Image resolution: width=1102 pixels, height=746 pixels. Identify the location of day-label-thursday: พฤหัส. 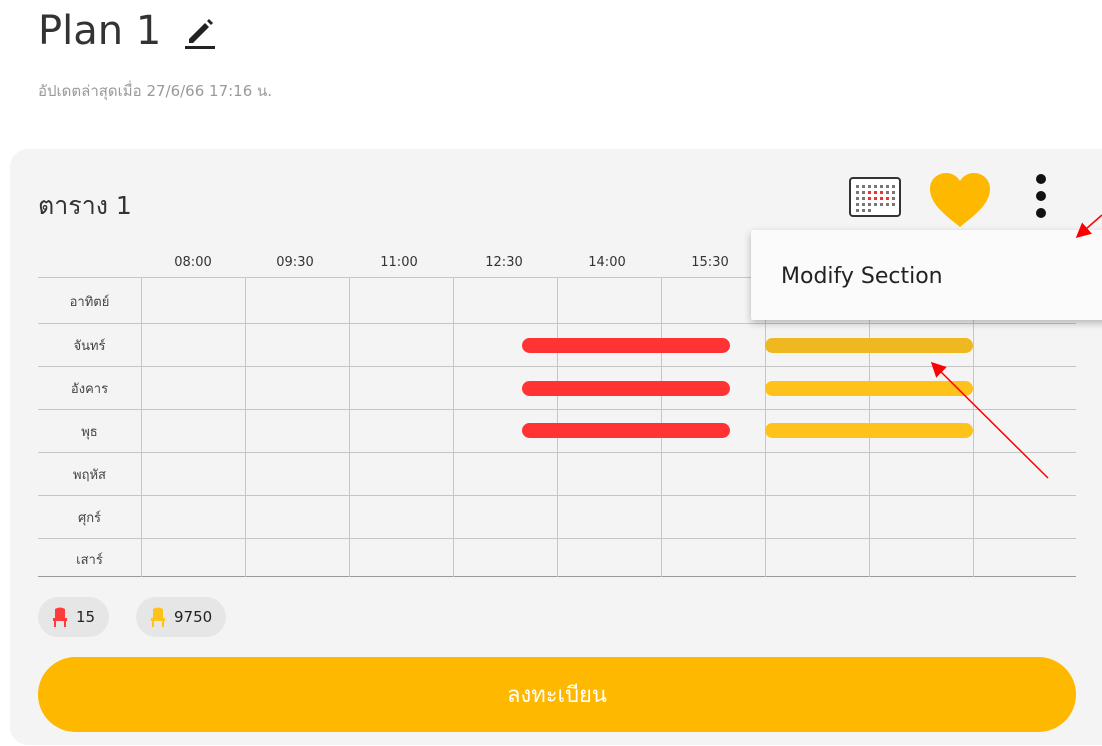
(89, 475).